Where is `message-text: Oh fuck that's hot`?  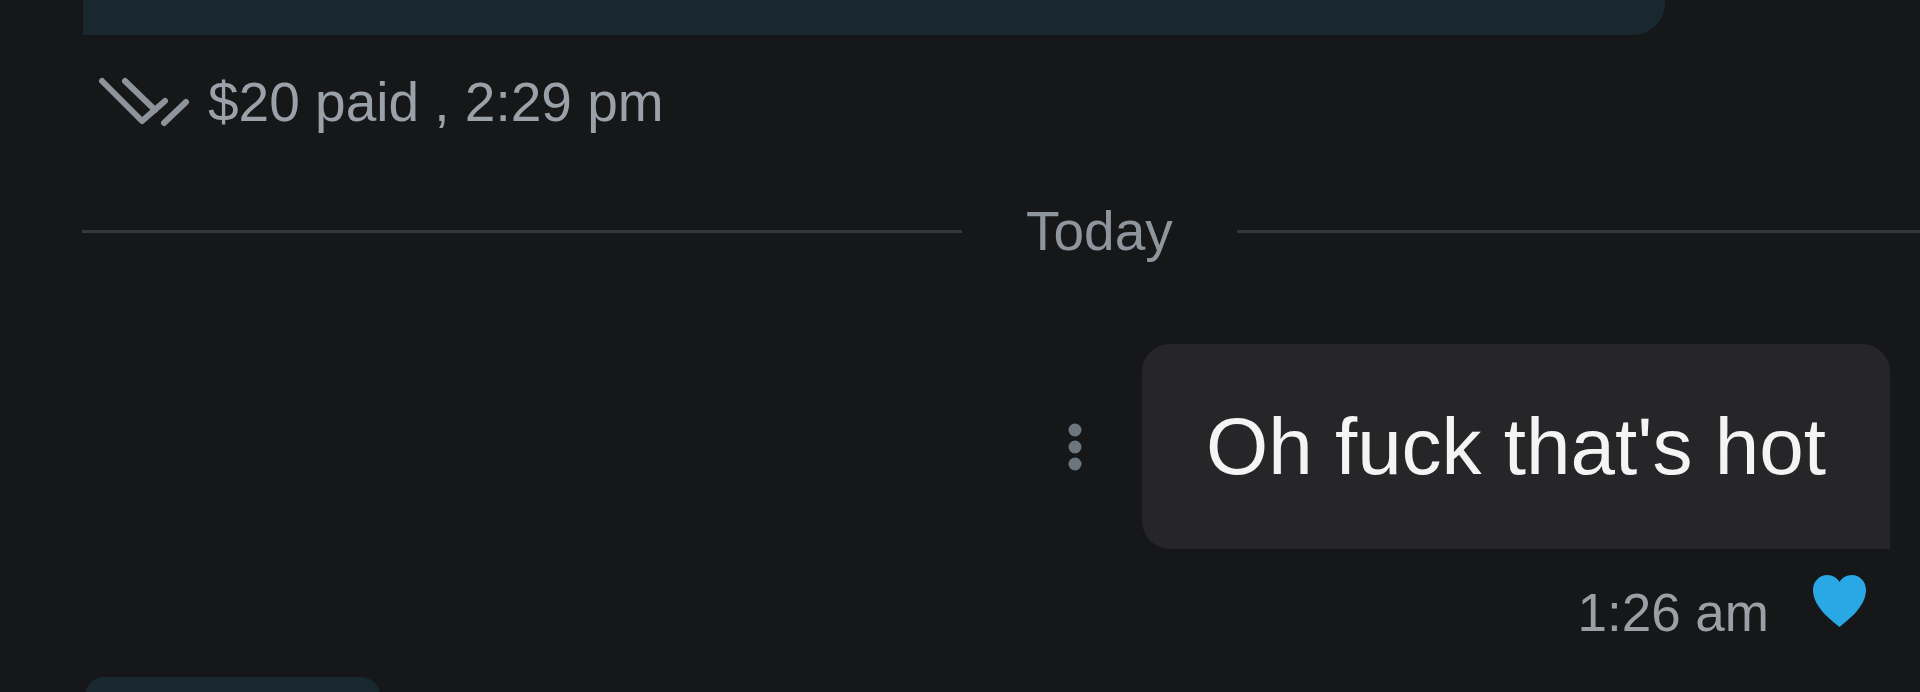 message-text: Oh fuck that's hot is located at coordinates (1515, 446).